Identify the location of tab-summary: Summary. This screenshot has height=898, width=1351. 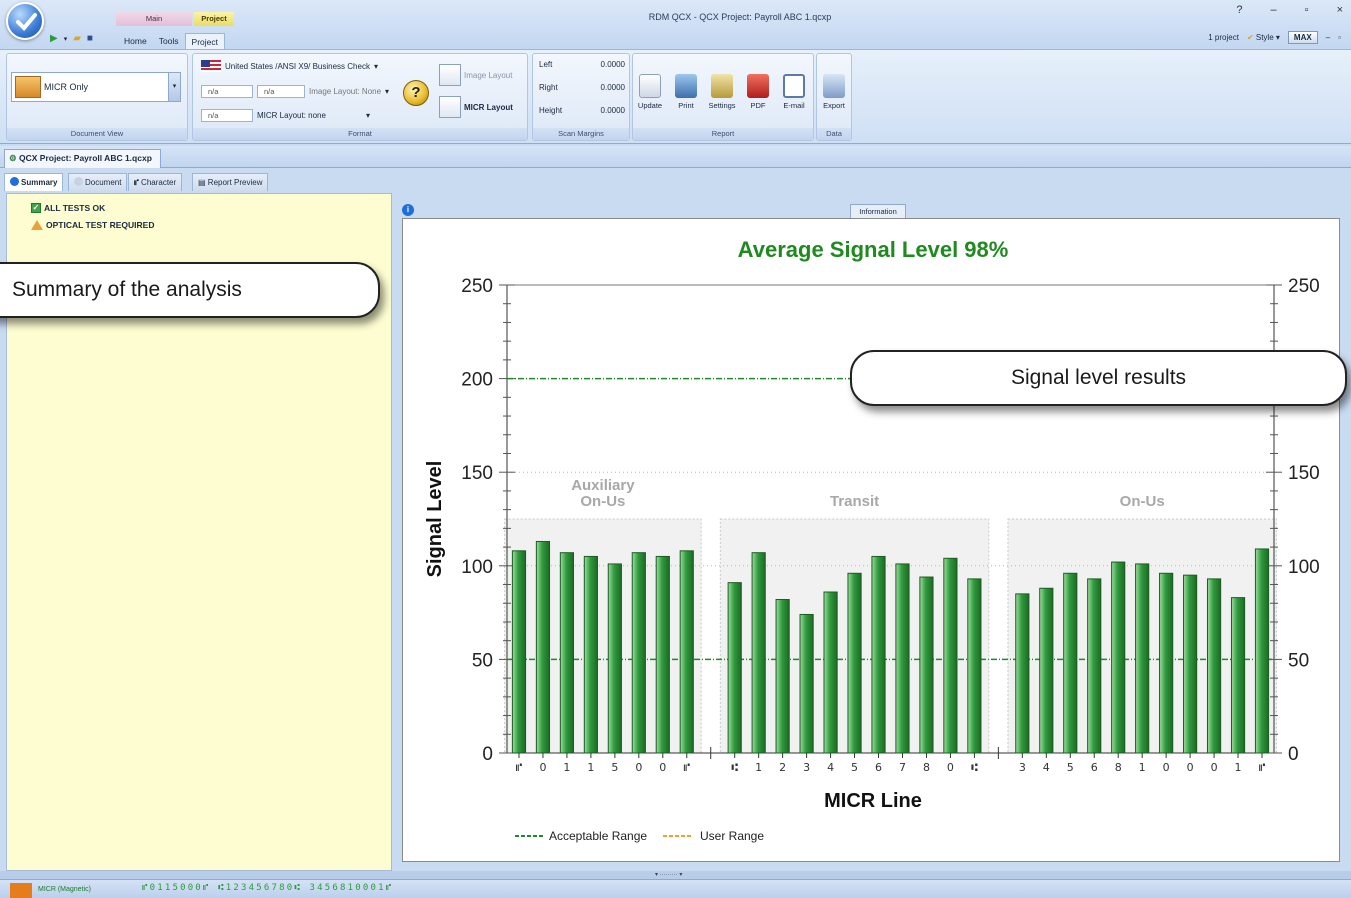
(34, 182).